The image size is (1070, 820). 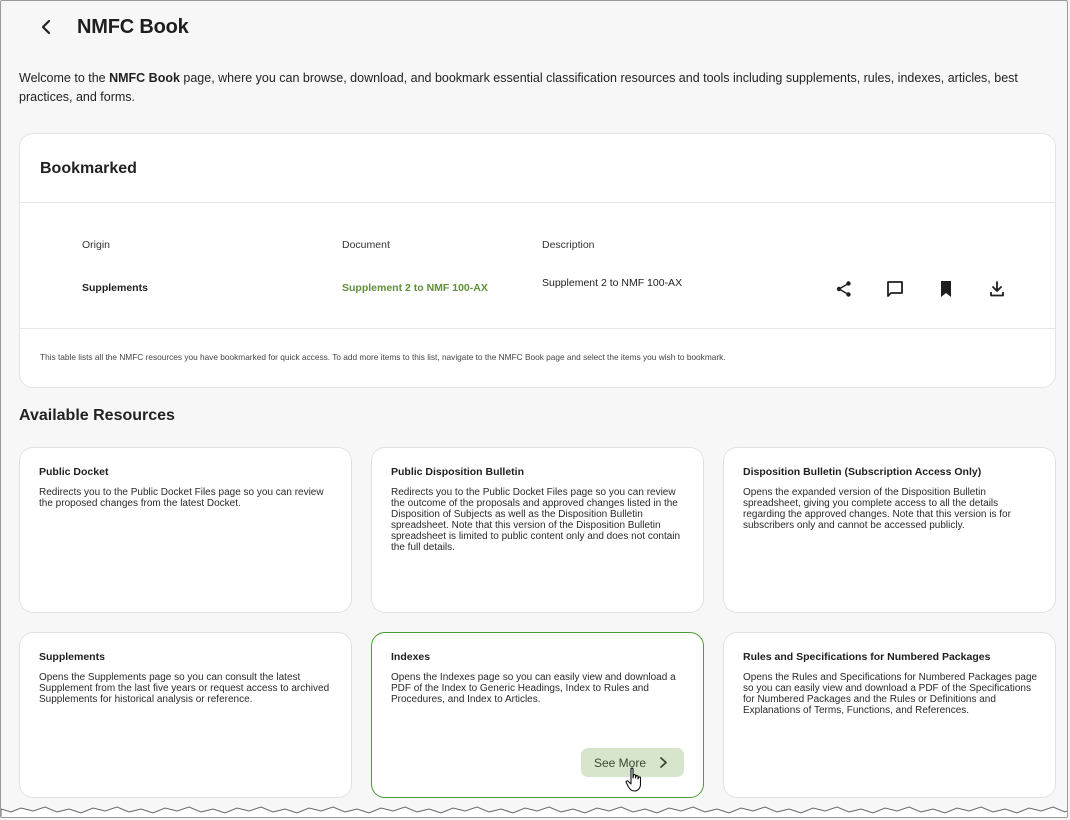 I want to click on page-title: NMFC Book, so click(x=133, y=26).